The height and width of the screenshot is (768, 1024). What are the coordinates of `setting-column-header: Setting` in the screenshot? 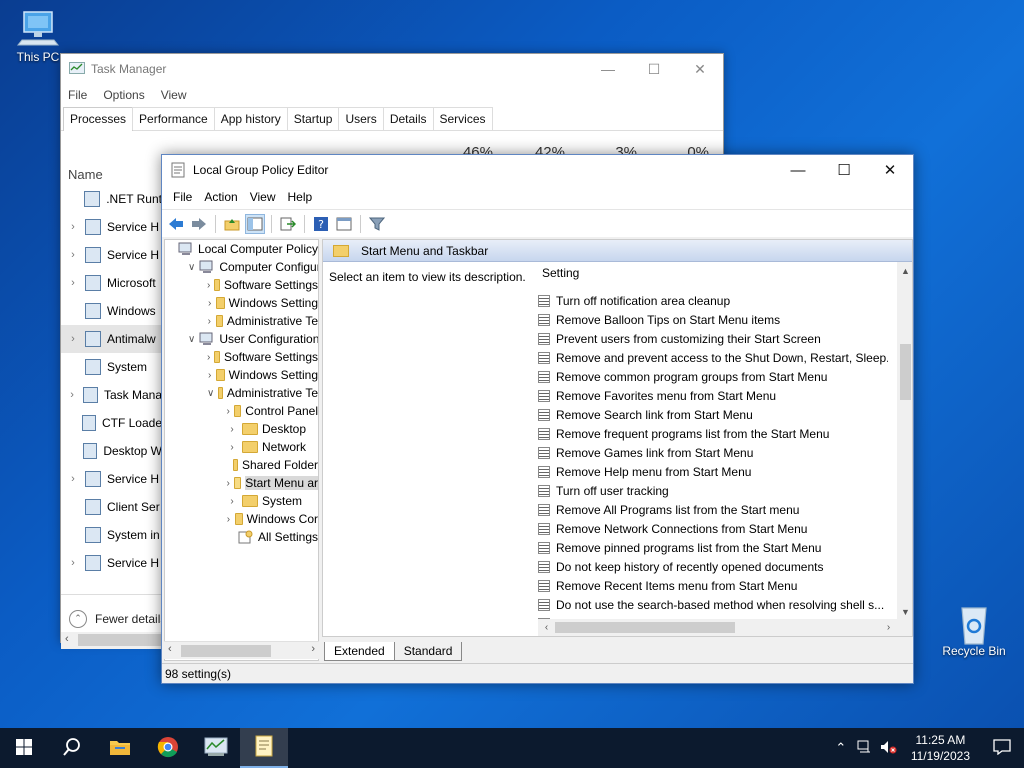 It's located at (727, 273).